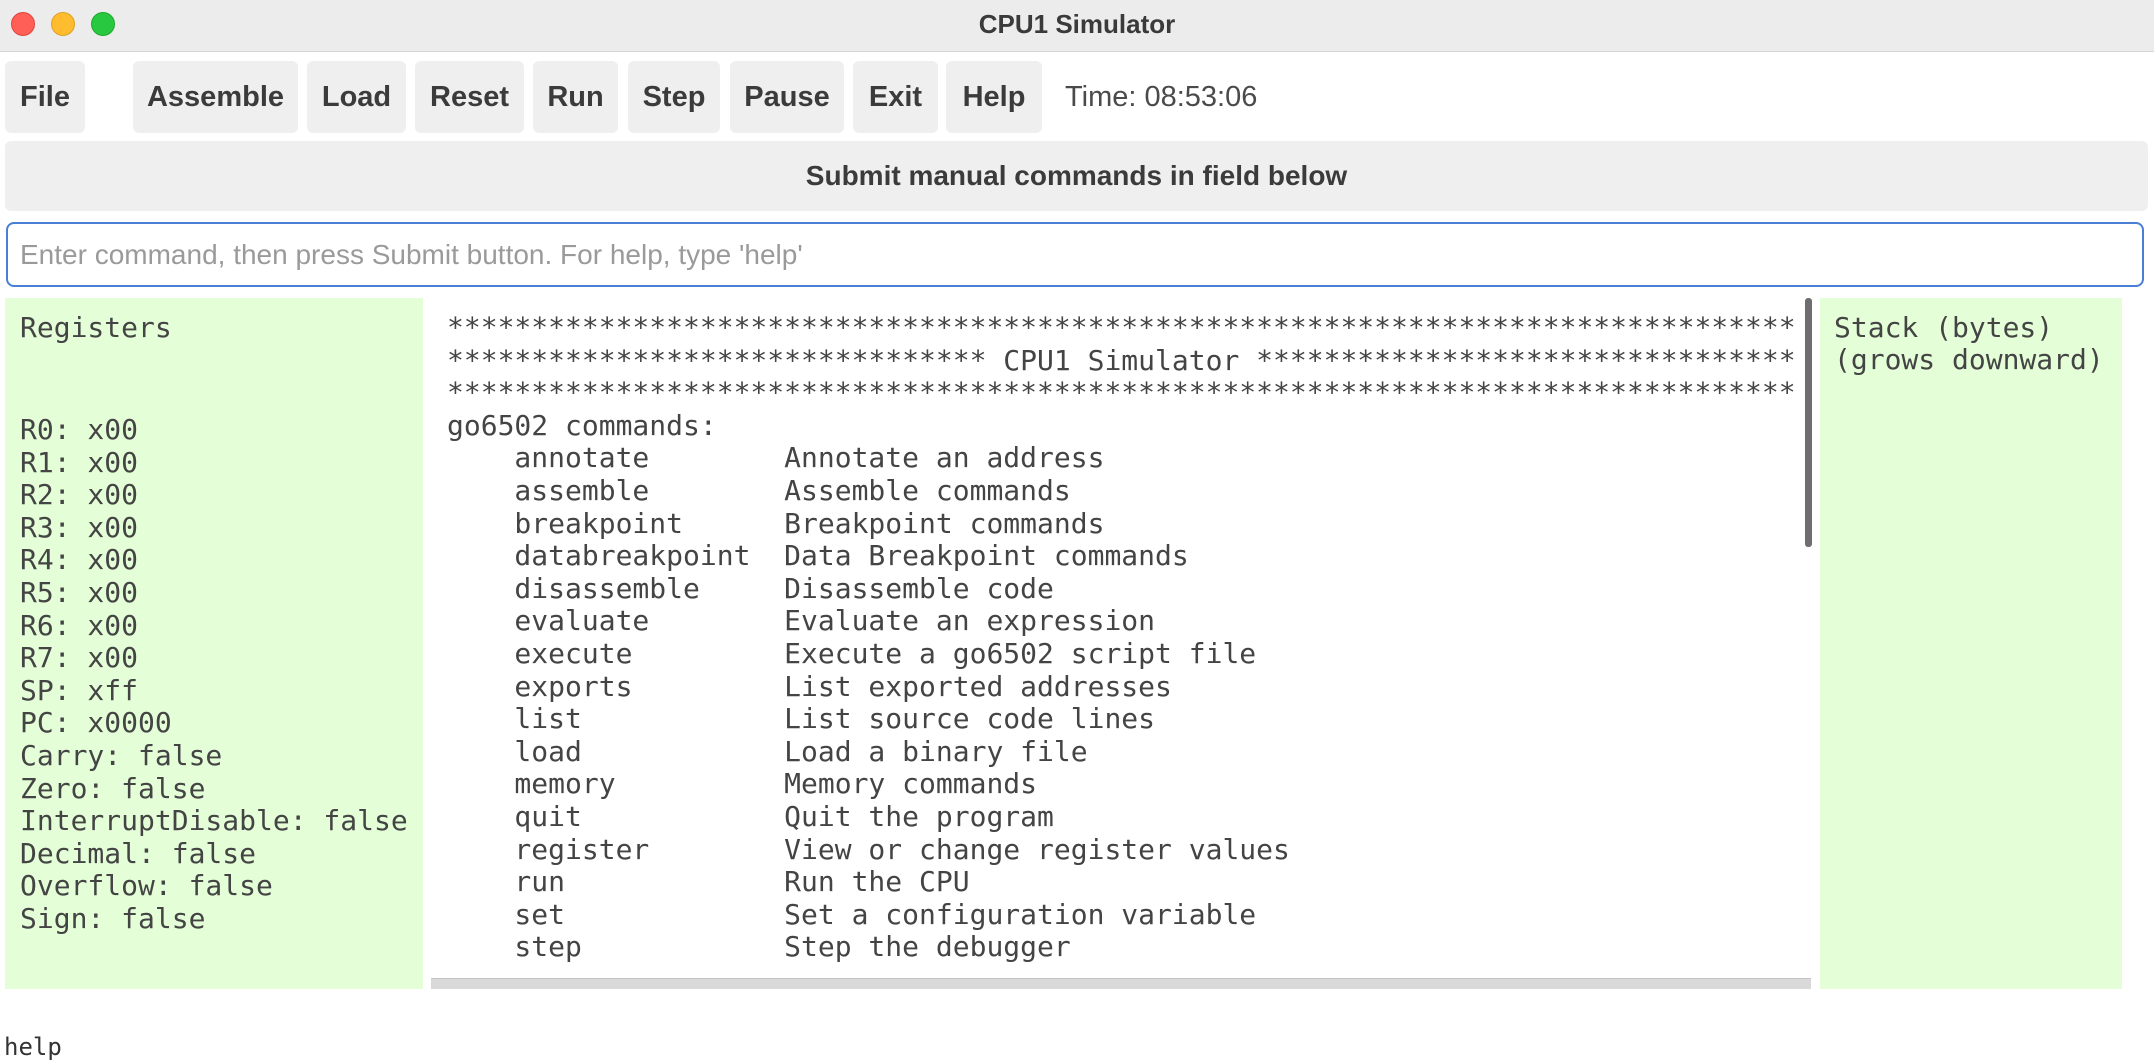  Describe the element at coordinates (575, 97) in the screenshot. I see `run-button: Run` at that location.